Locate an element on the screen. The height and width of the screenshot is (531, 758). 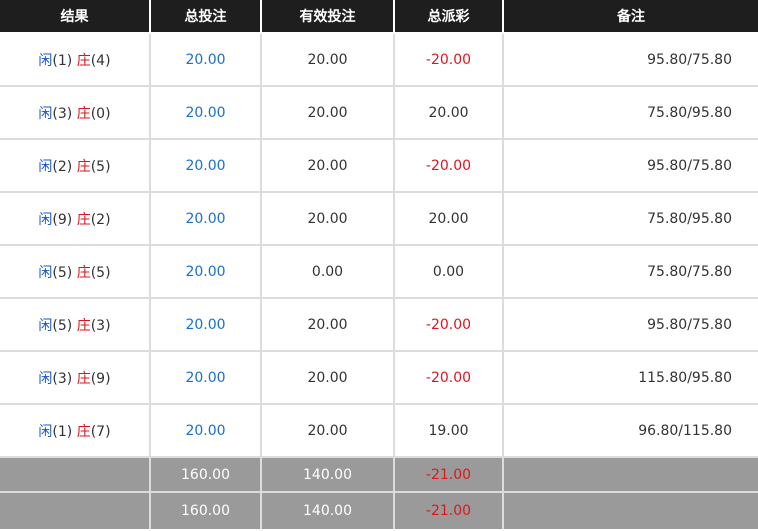
result-cell: 闲(5) 庄(5) is located at coordinates (75, 271).